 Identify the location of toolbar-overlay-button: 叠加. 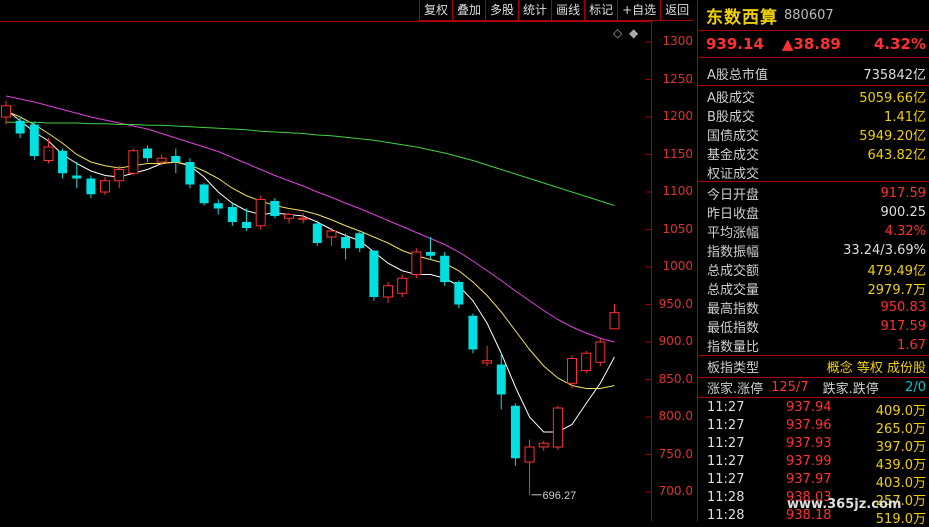
(469, 10).